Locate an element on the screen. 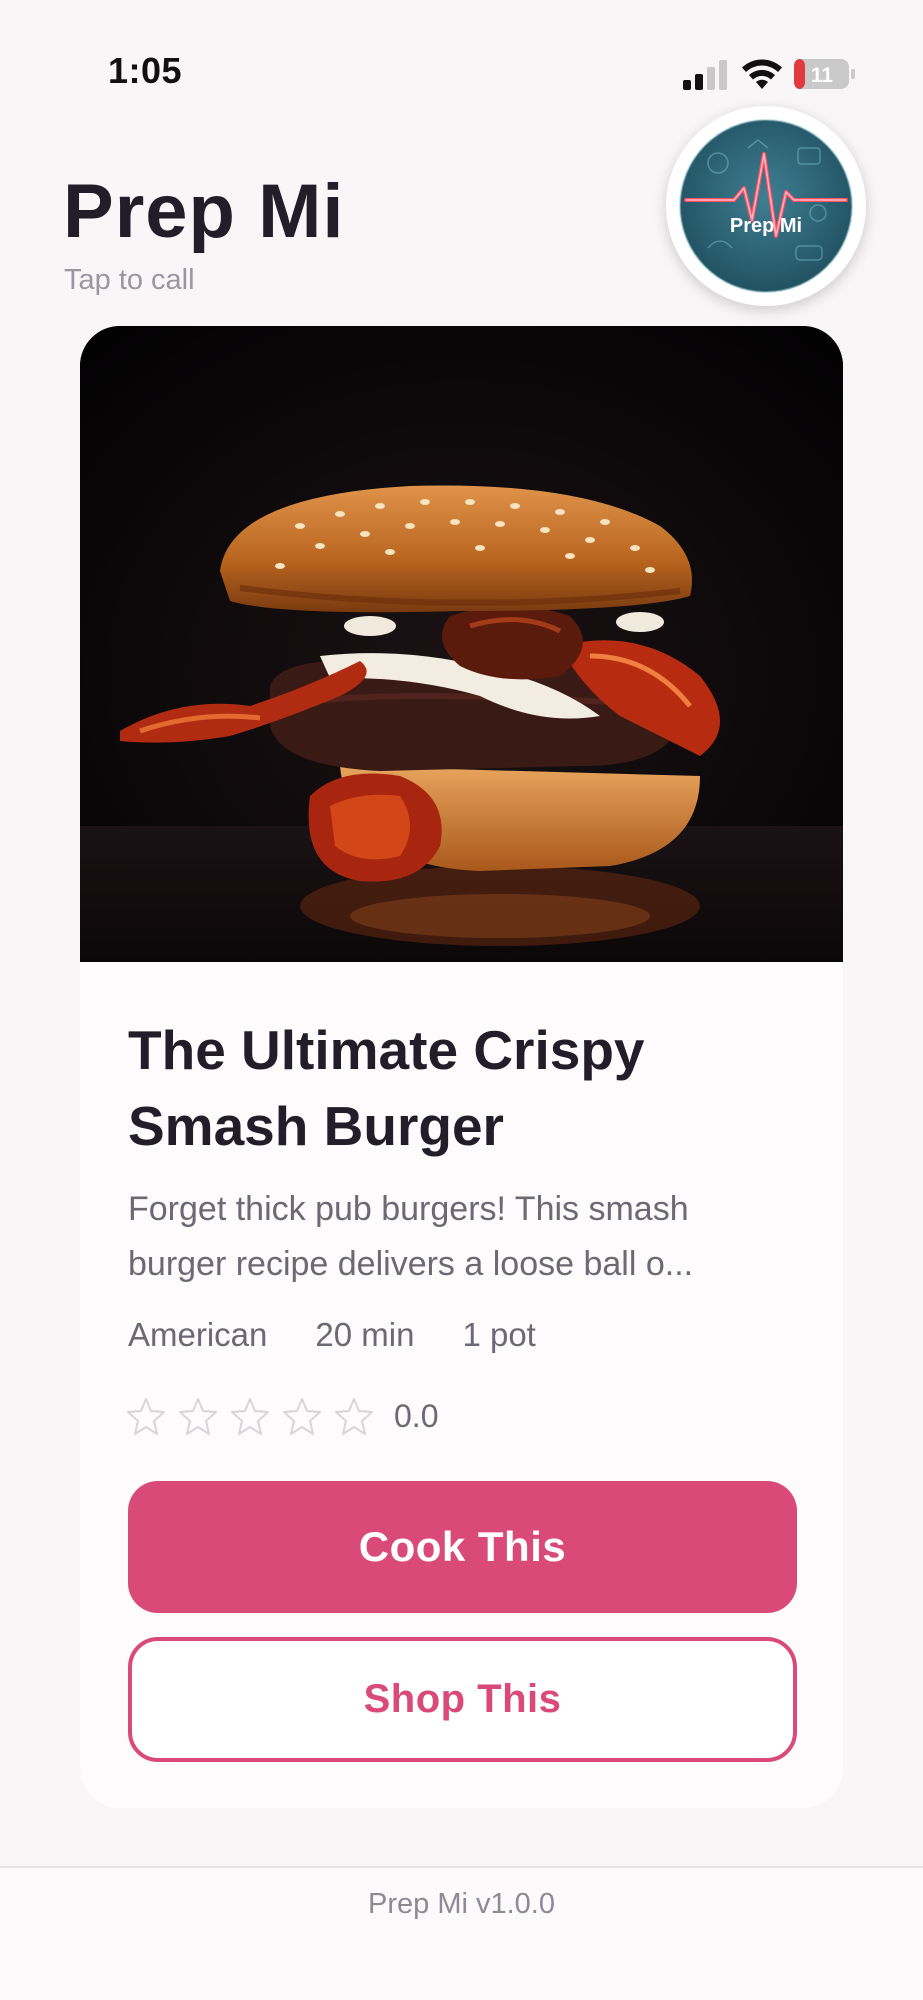  app-version: Prep Mi v1.0.0 is located at coordinates (461, 1904).